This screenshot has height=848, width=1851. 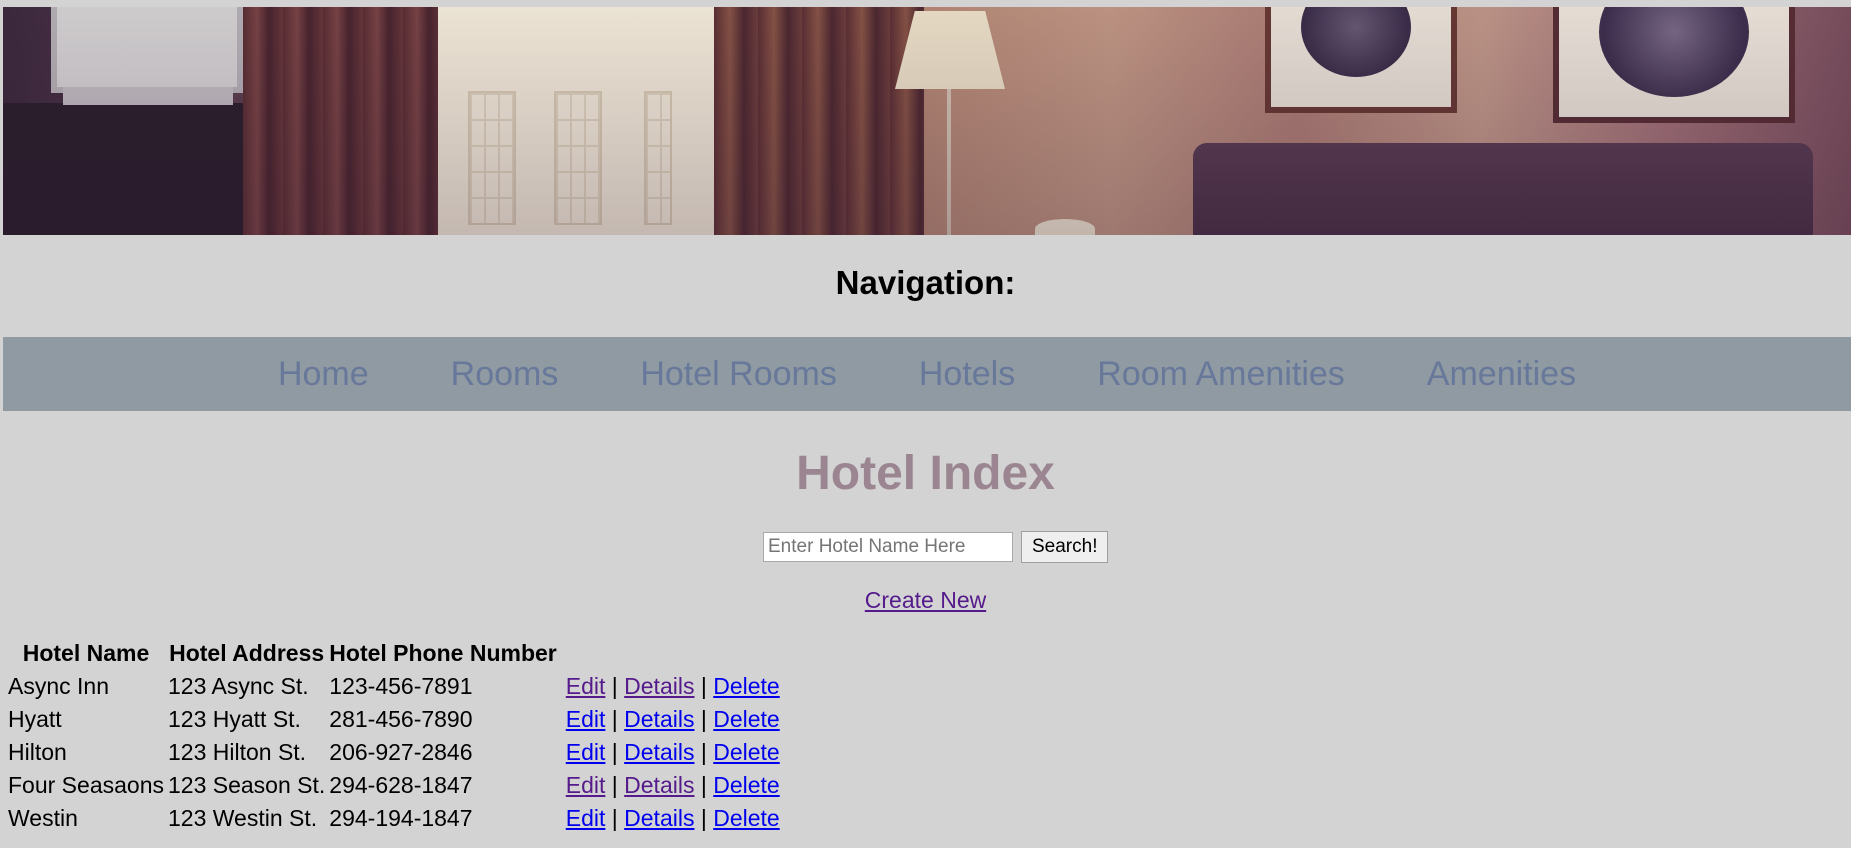 I want to click on nav-link-rooms: Rooms, so click(x=505, y=374).